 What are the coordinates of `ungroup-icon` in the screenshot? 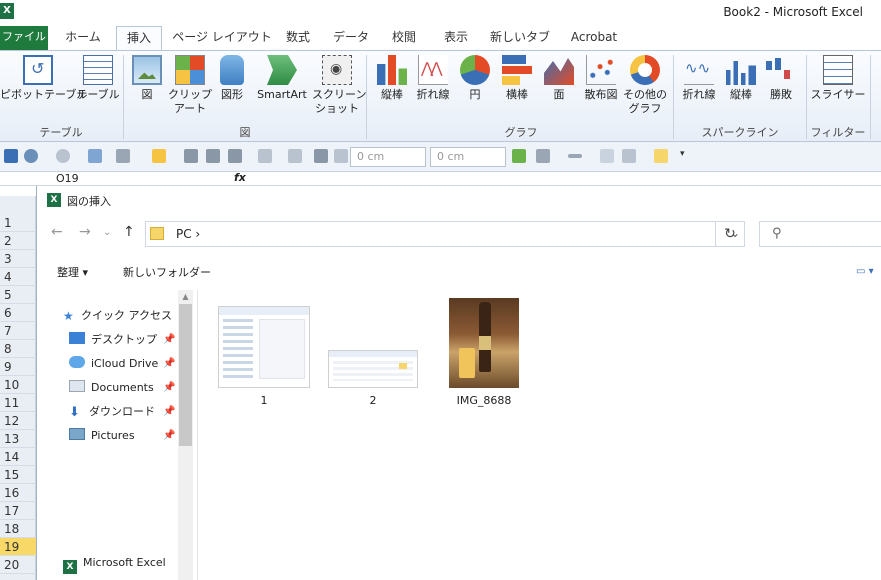 It's located at (213, 156).